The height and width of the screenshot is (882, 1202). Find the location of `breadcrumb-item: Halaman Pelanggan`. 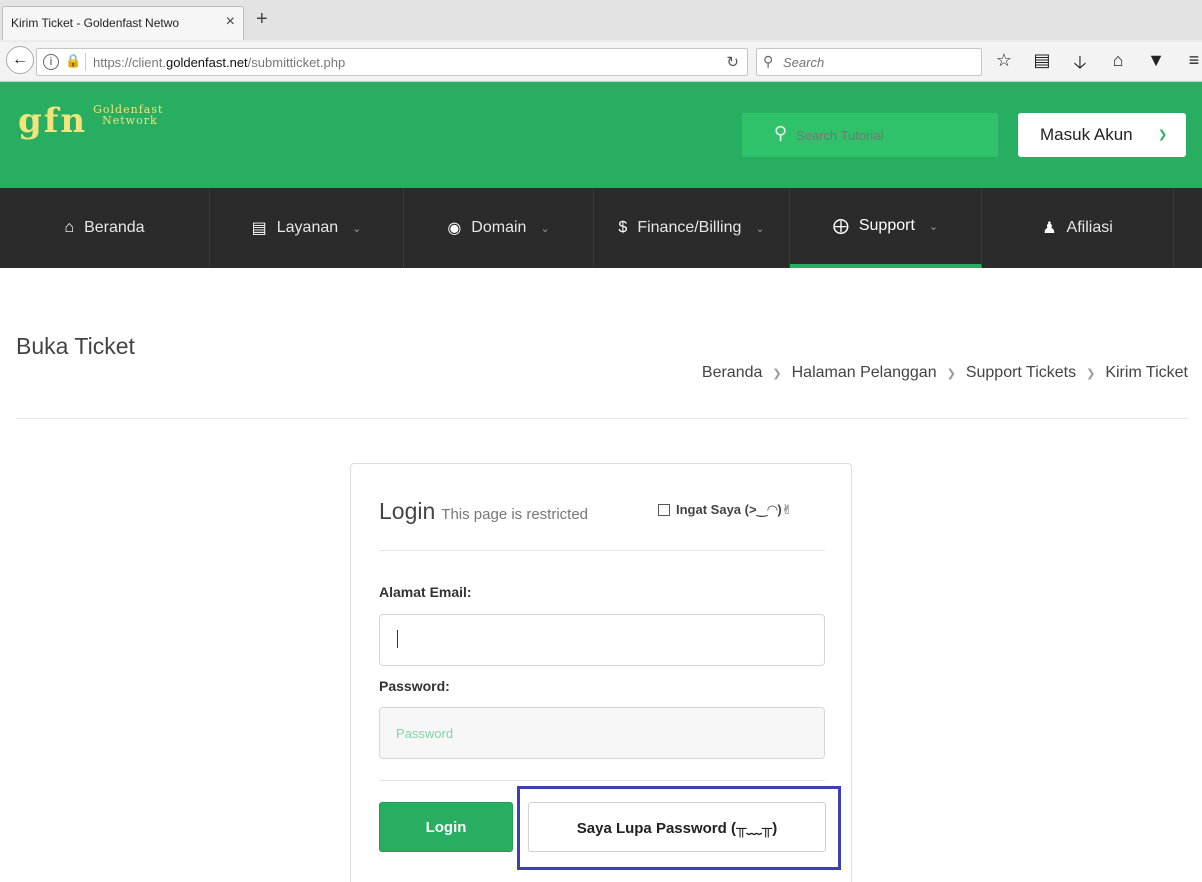

breadcrumb-item: Halaman Pelanggan is located at coordinates (864, 373).